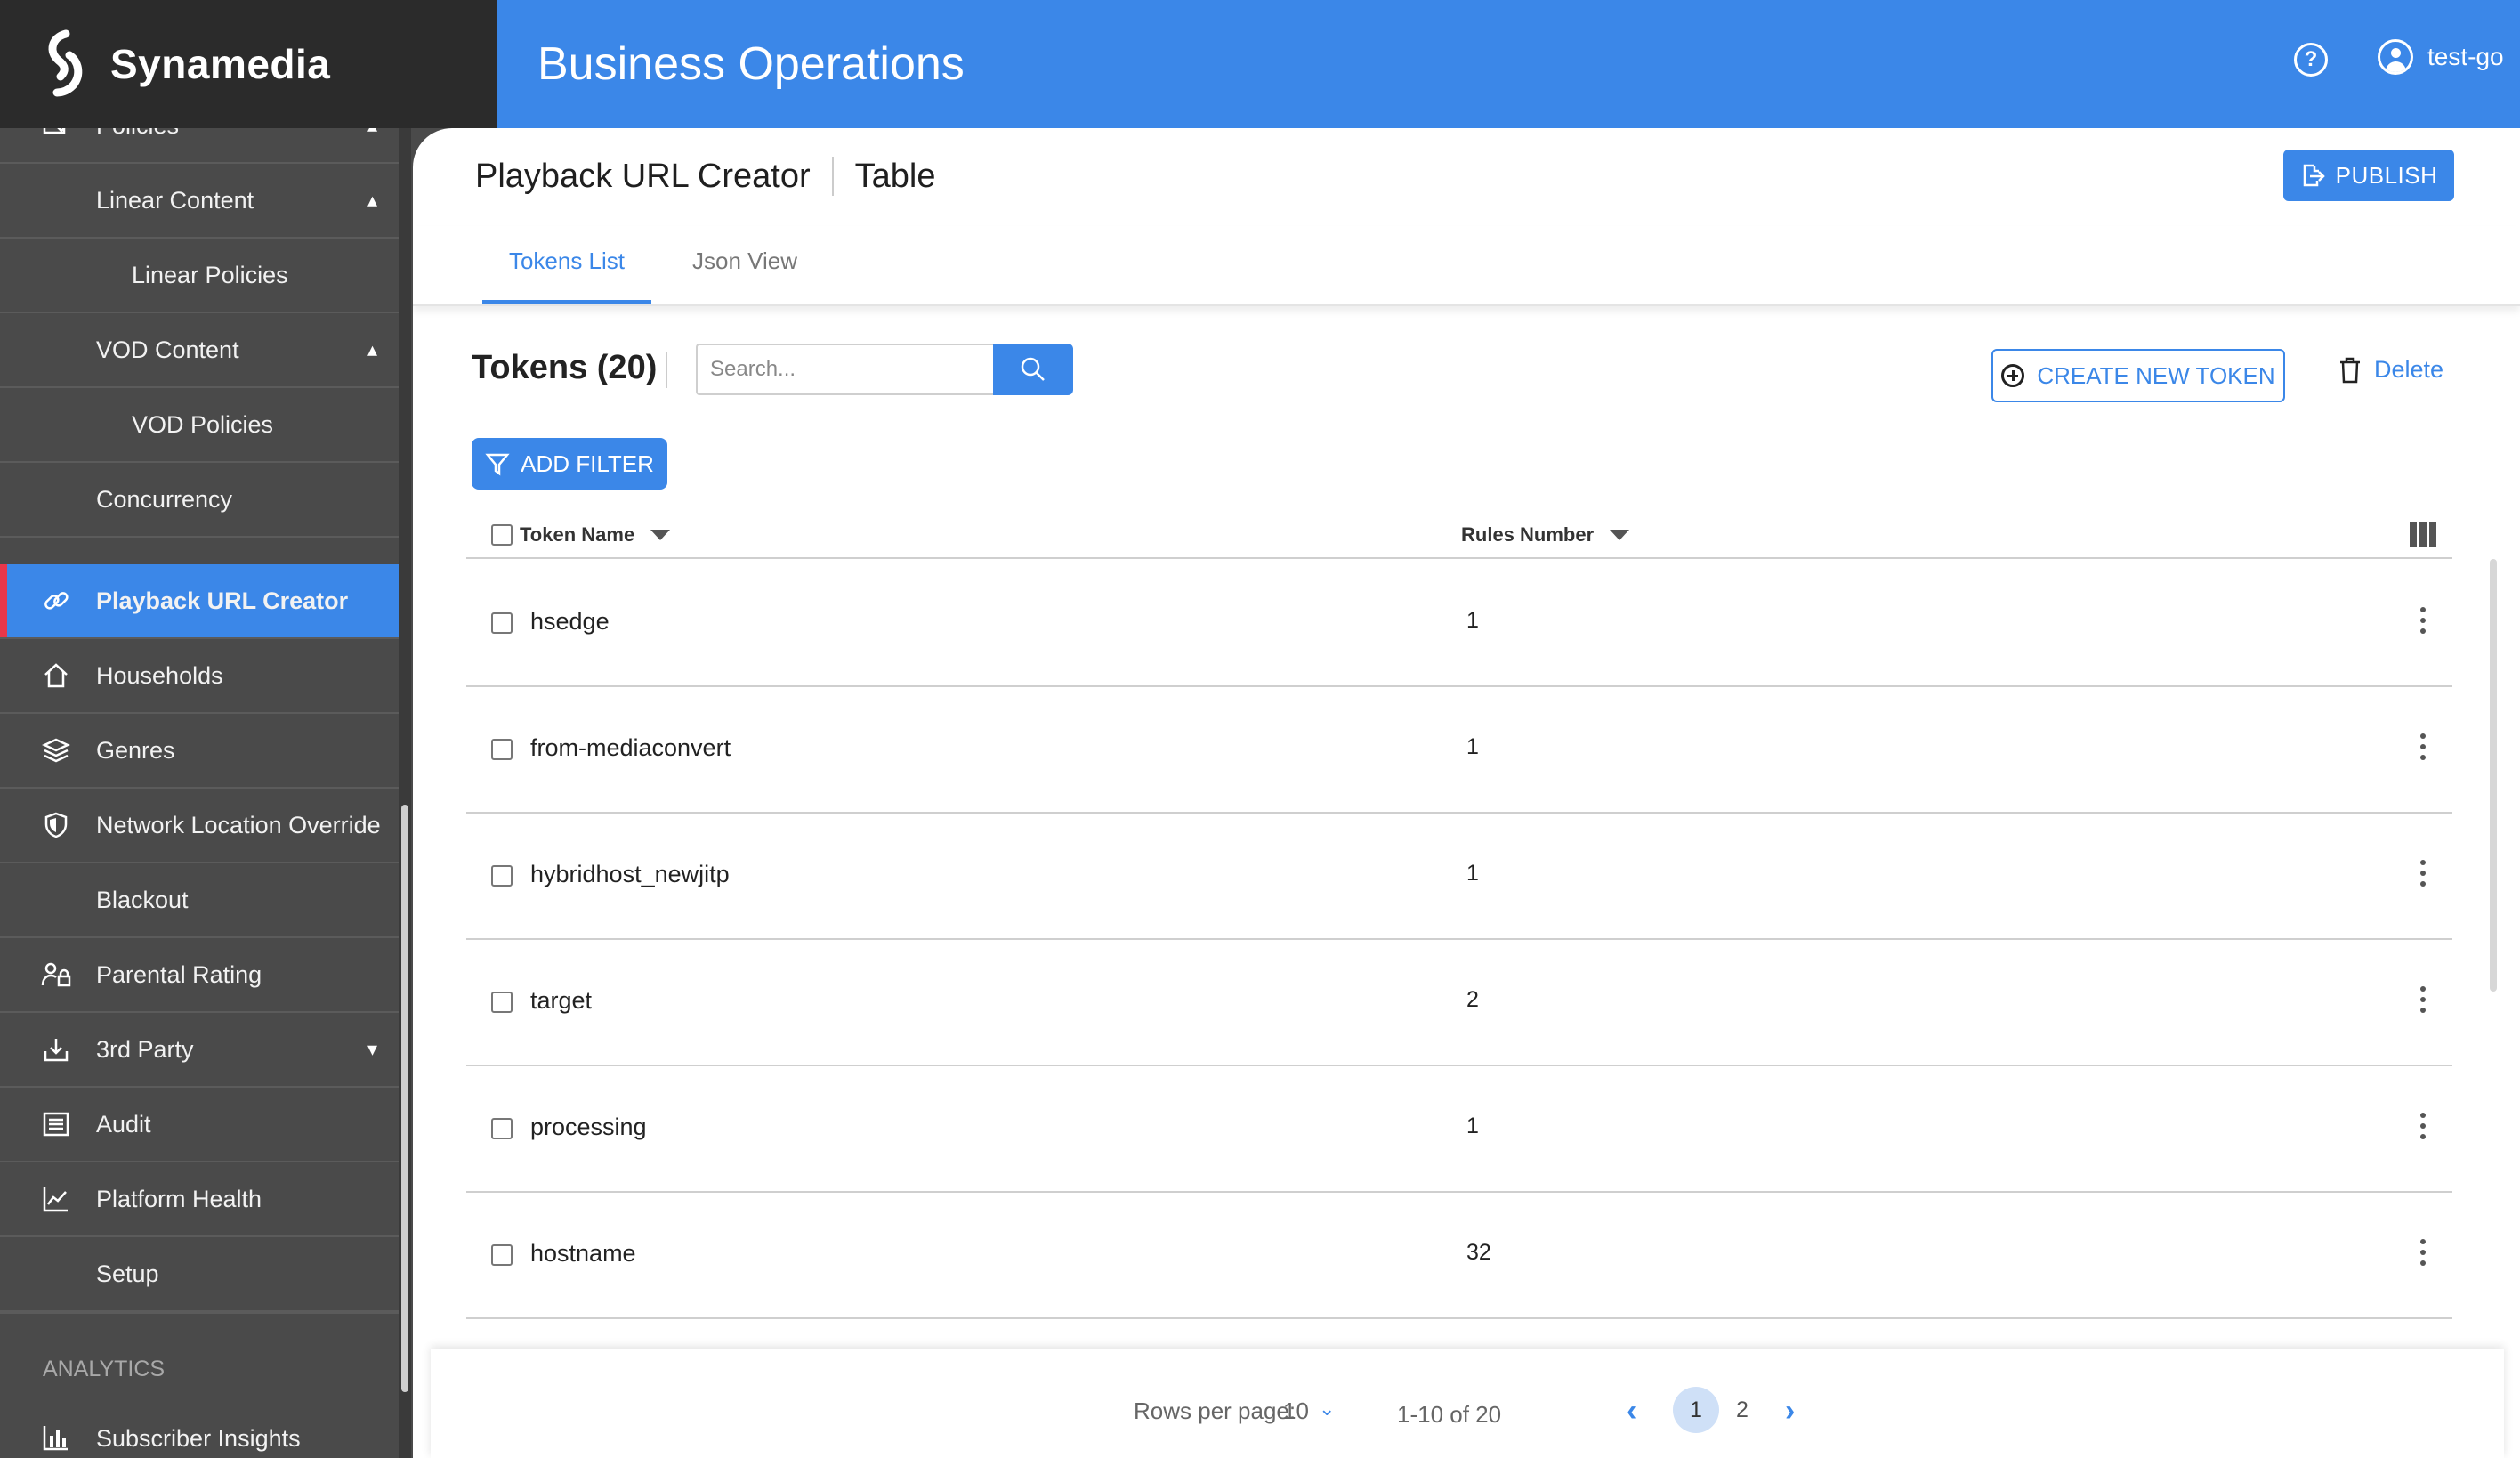 The height and width of the screenshot is (1458, 2520). Describe the element at coordinates (164, 499) in the screenshot. I see `sidebar-item-label: Concurrency` at that location.